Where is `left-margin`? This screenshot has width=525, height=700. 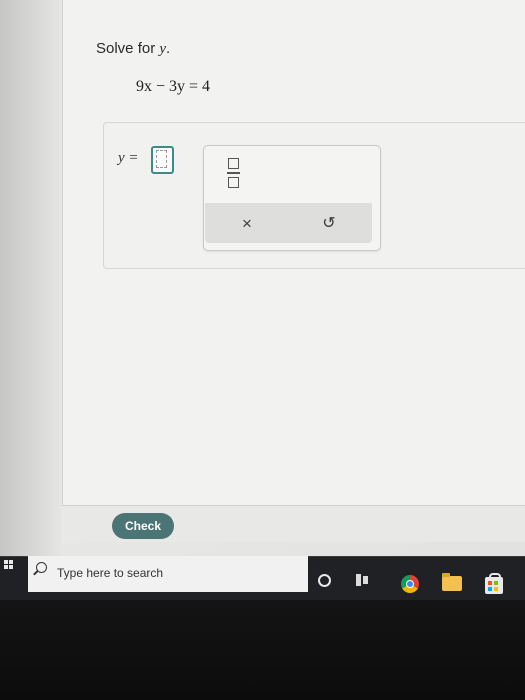 left-margin is located at coordinates (31, 278).